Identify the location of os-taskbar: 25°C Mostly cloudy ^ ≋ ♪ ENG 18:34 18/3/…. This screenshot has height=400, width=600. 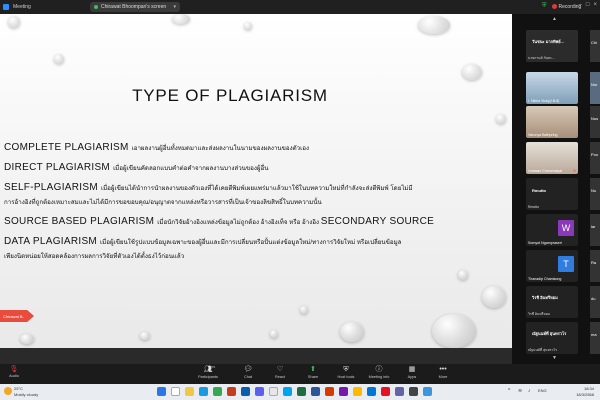
(300, 392).